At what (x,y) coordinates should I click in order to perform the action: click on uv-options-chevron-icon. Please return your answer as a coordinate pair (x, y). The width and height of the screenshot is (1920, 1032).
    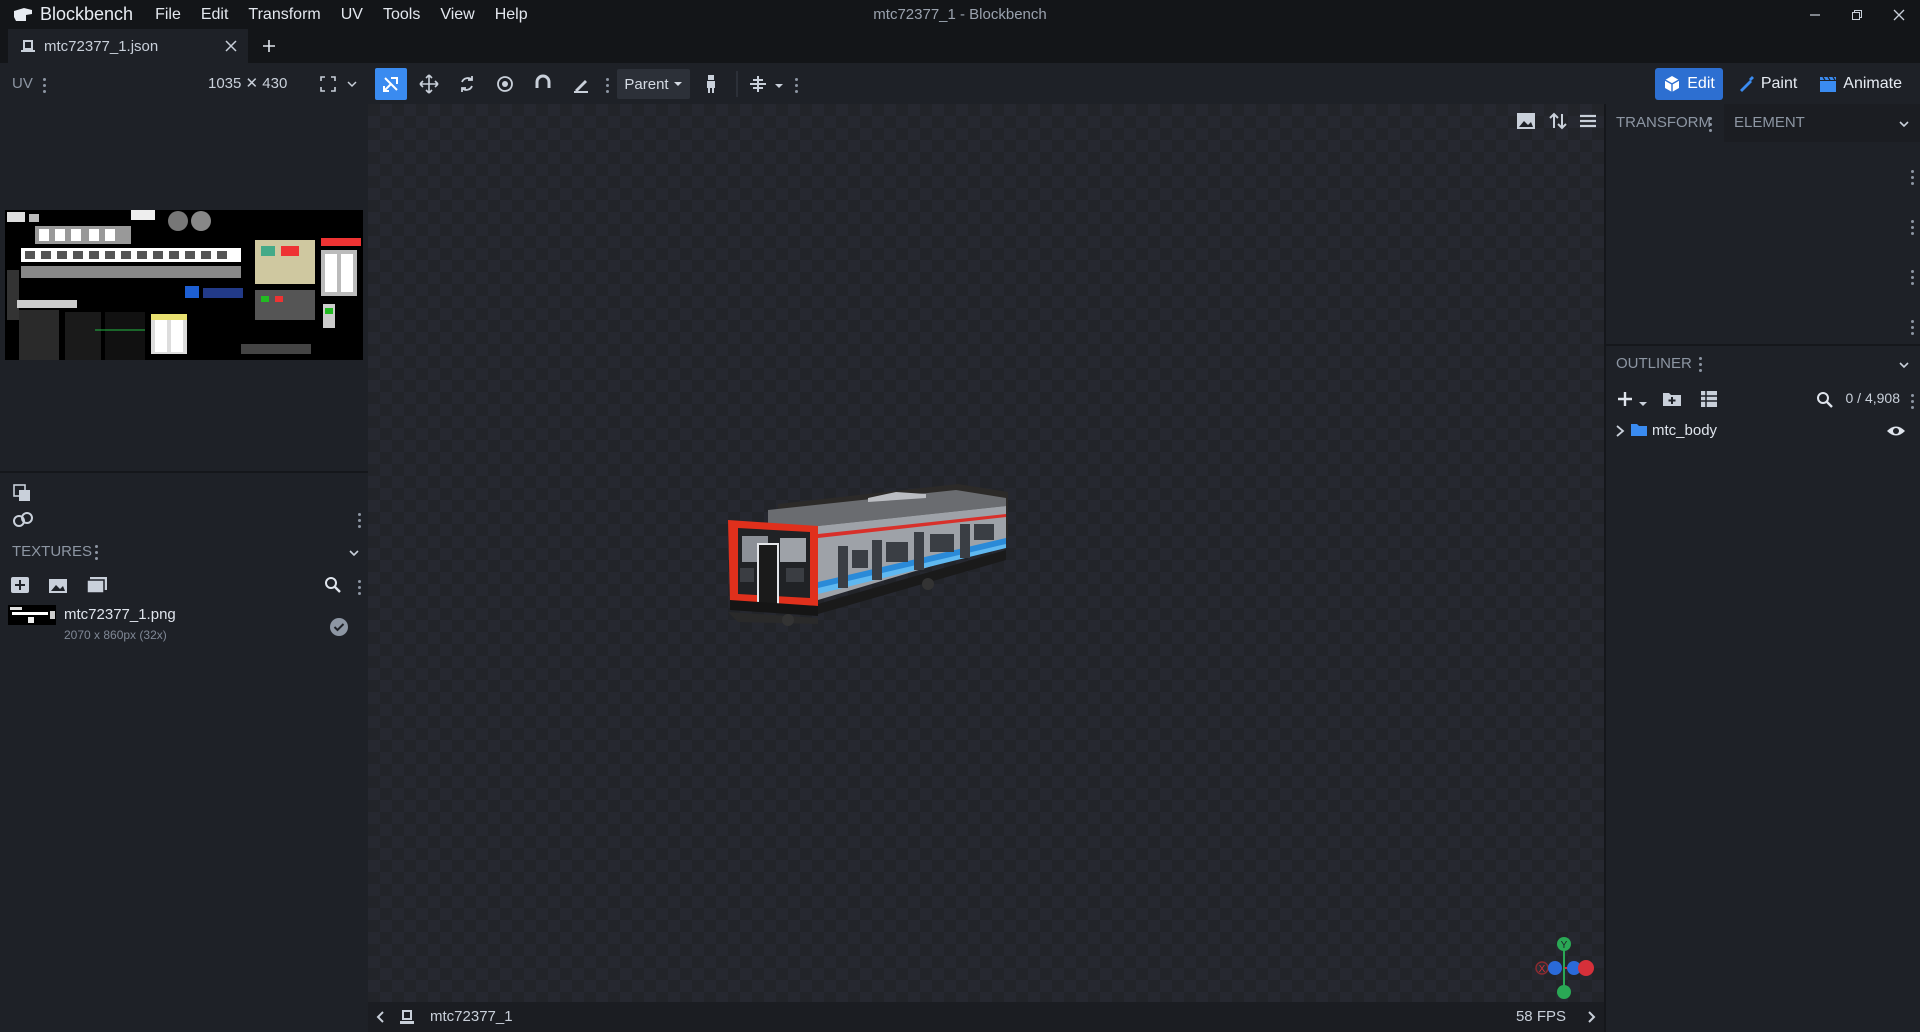
    Looking at the image, I should click on (352, 86).